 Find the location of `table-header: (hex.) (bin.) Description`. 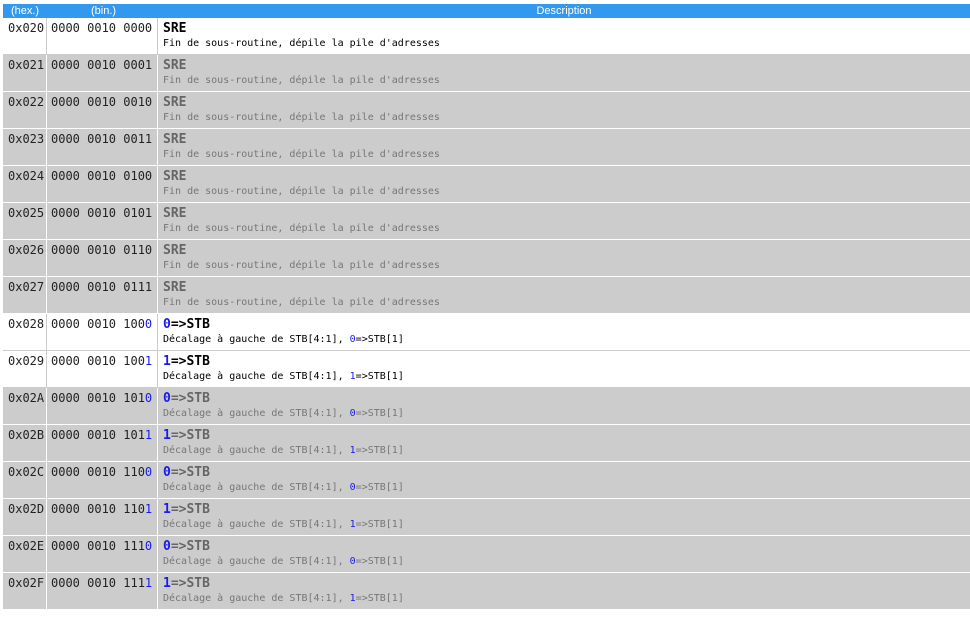

table-header: (hex.) (bin.) Description is located at coordinates (486, 11).